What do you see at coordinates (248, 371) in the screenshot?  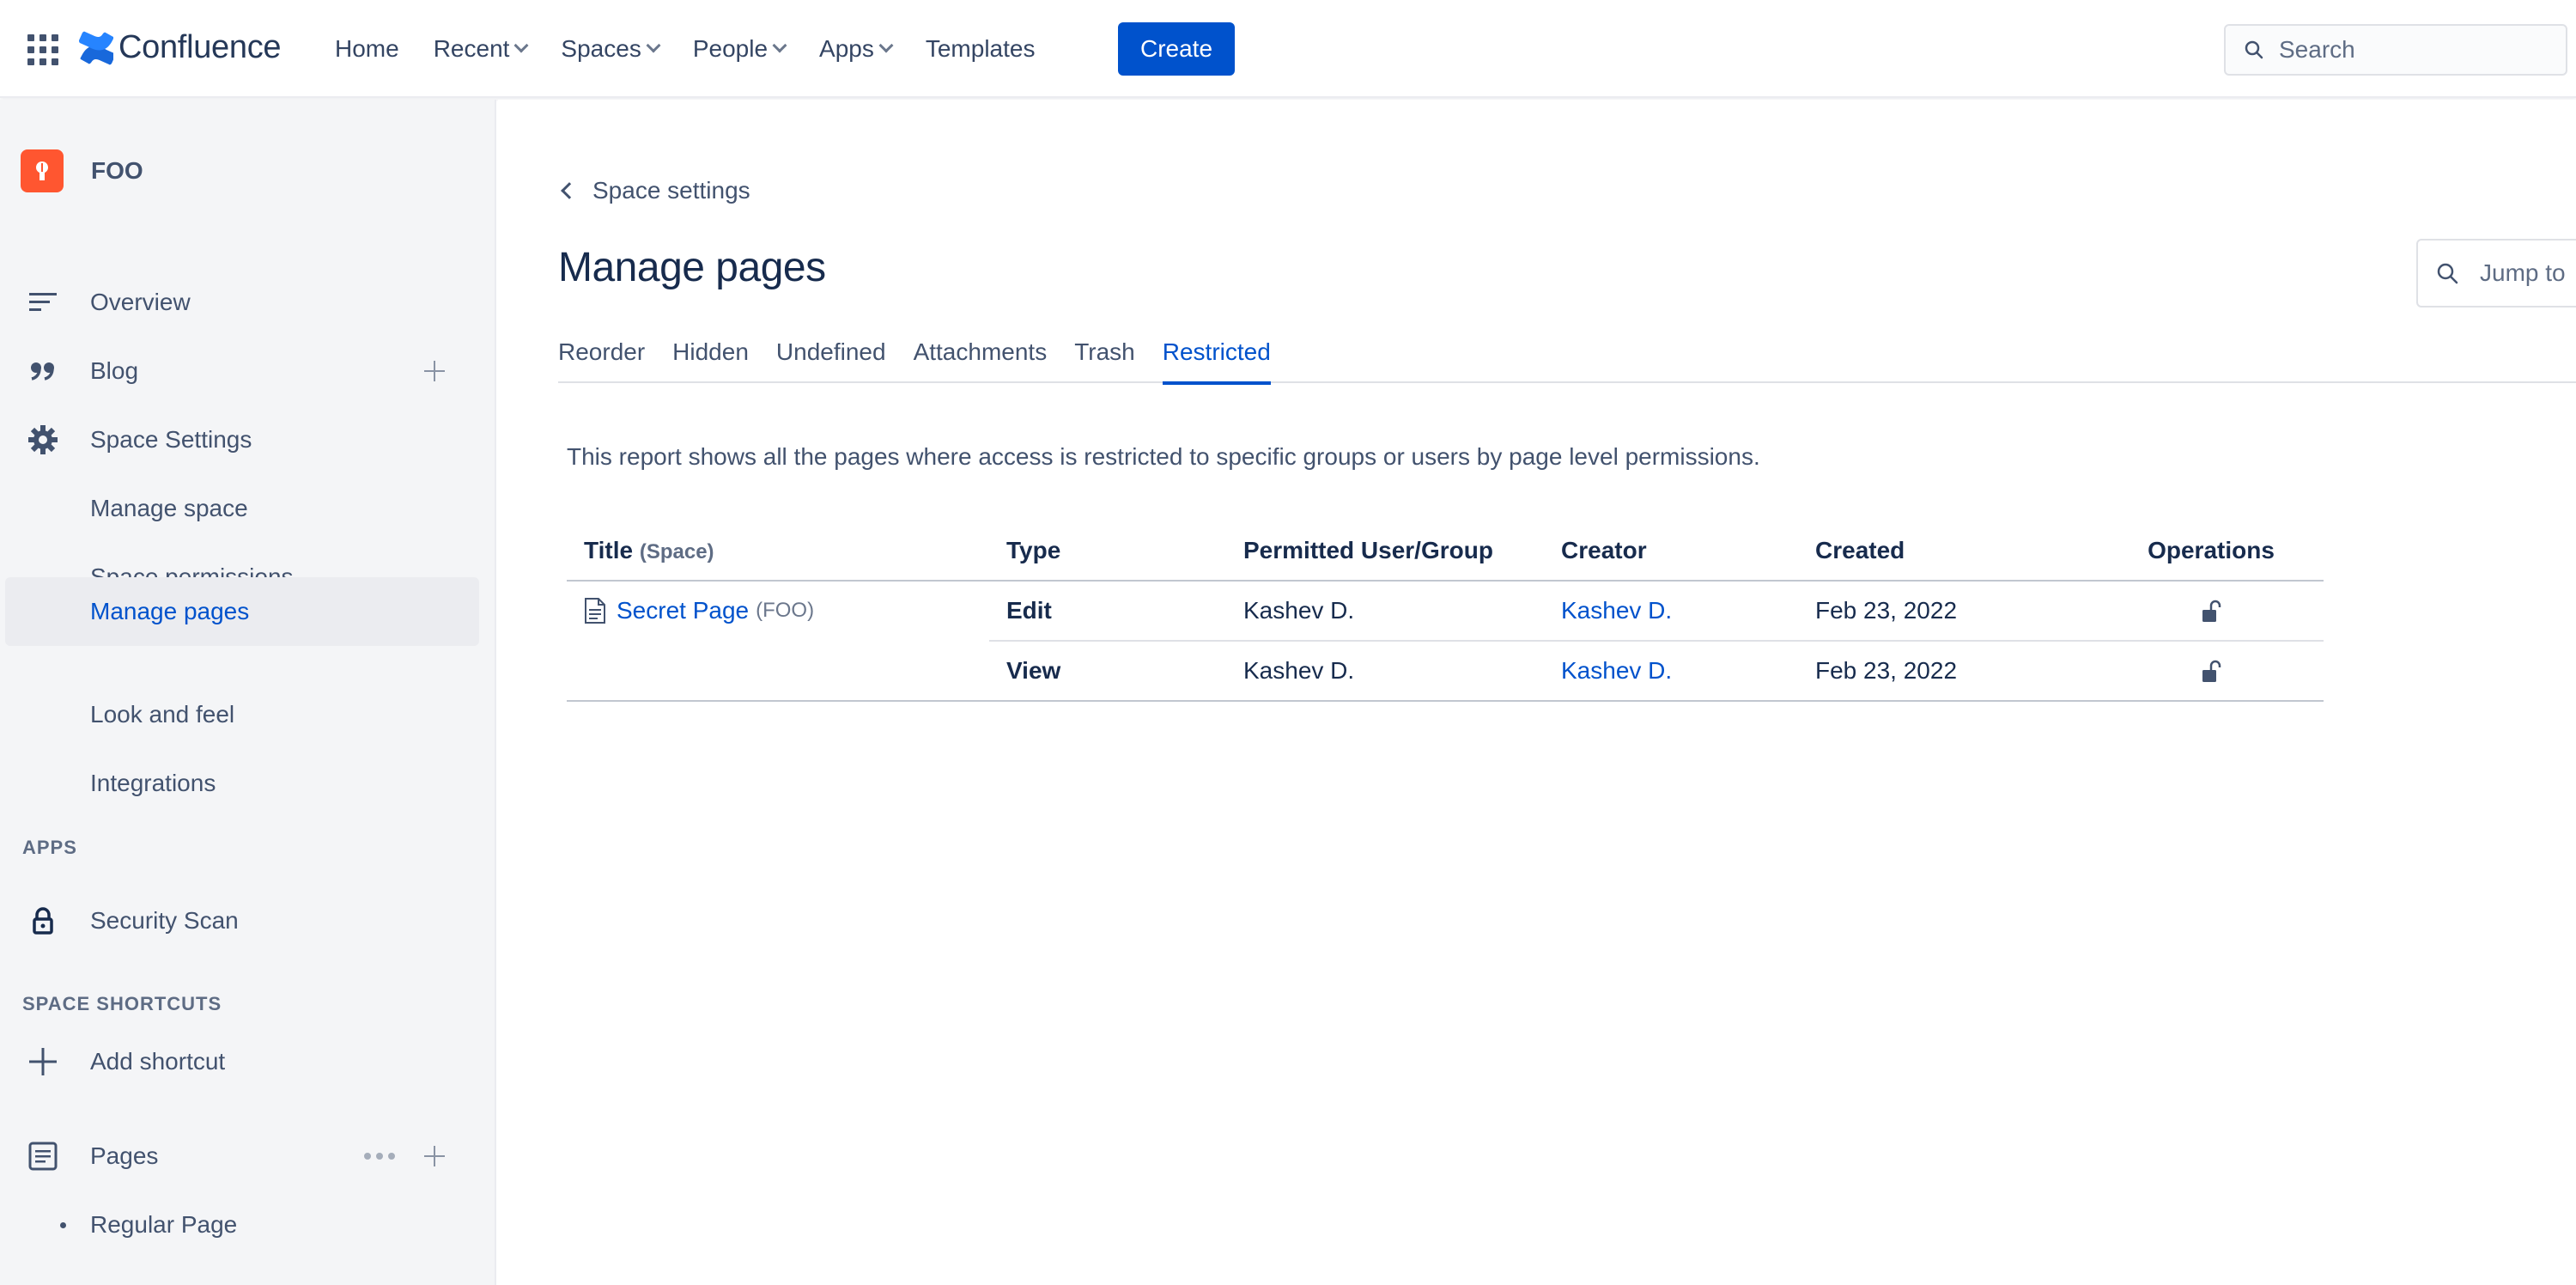 I see `sidebar-item-blog: Blog` at bounding box center [248, 371].